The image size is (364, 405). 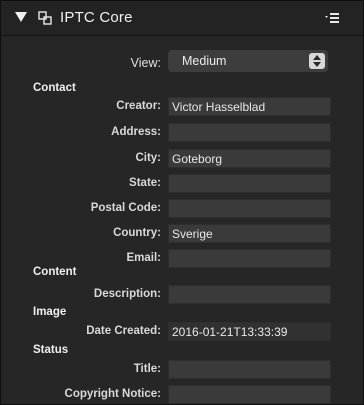 I want to click on copyright-notice-field, so click(x=249, y=394).